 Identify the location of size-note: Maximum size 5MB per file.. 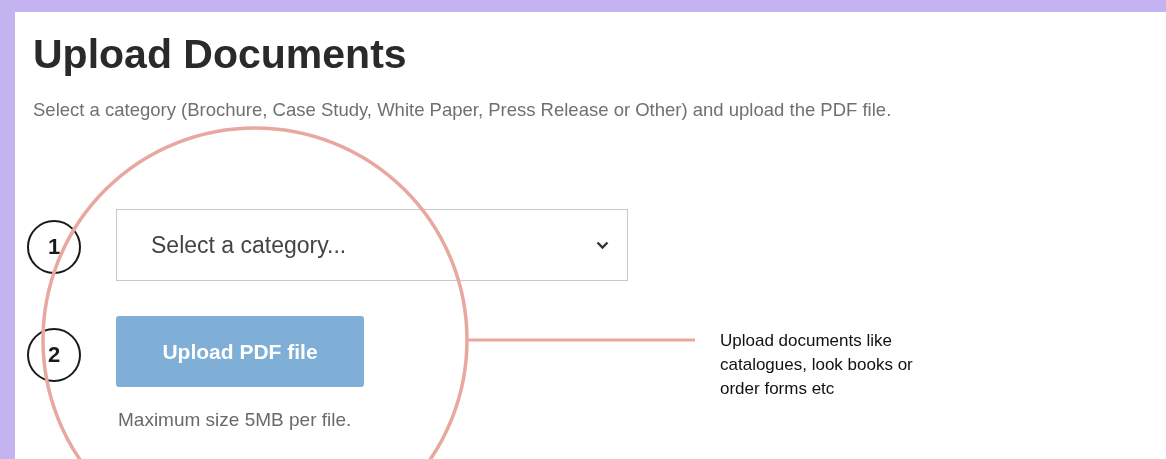
(234, 420).